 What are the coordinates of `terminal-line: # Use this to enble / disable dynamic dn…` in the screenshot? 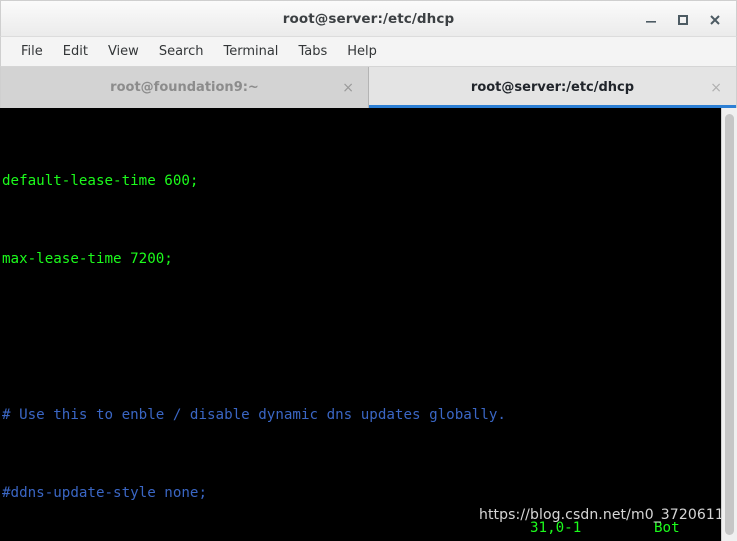 It's located at (254, 415).